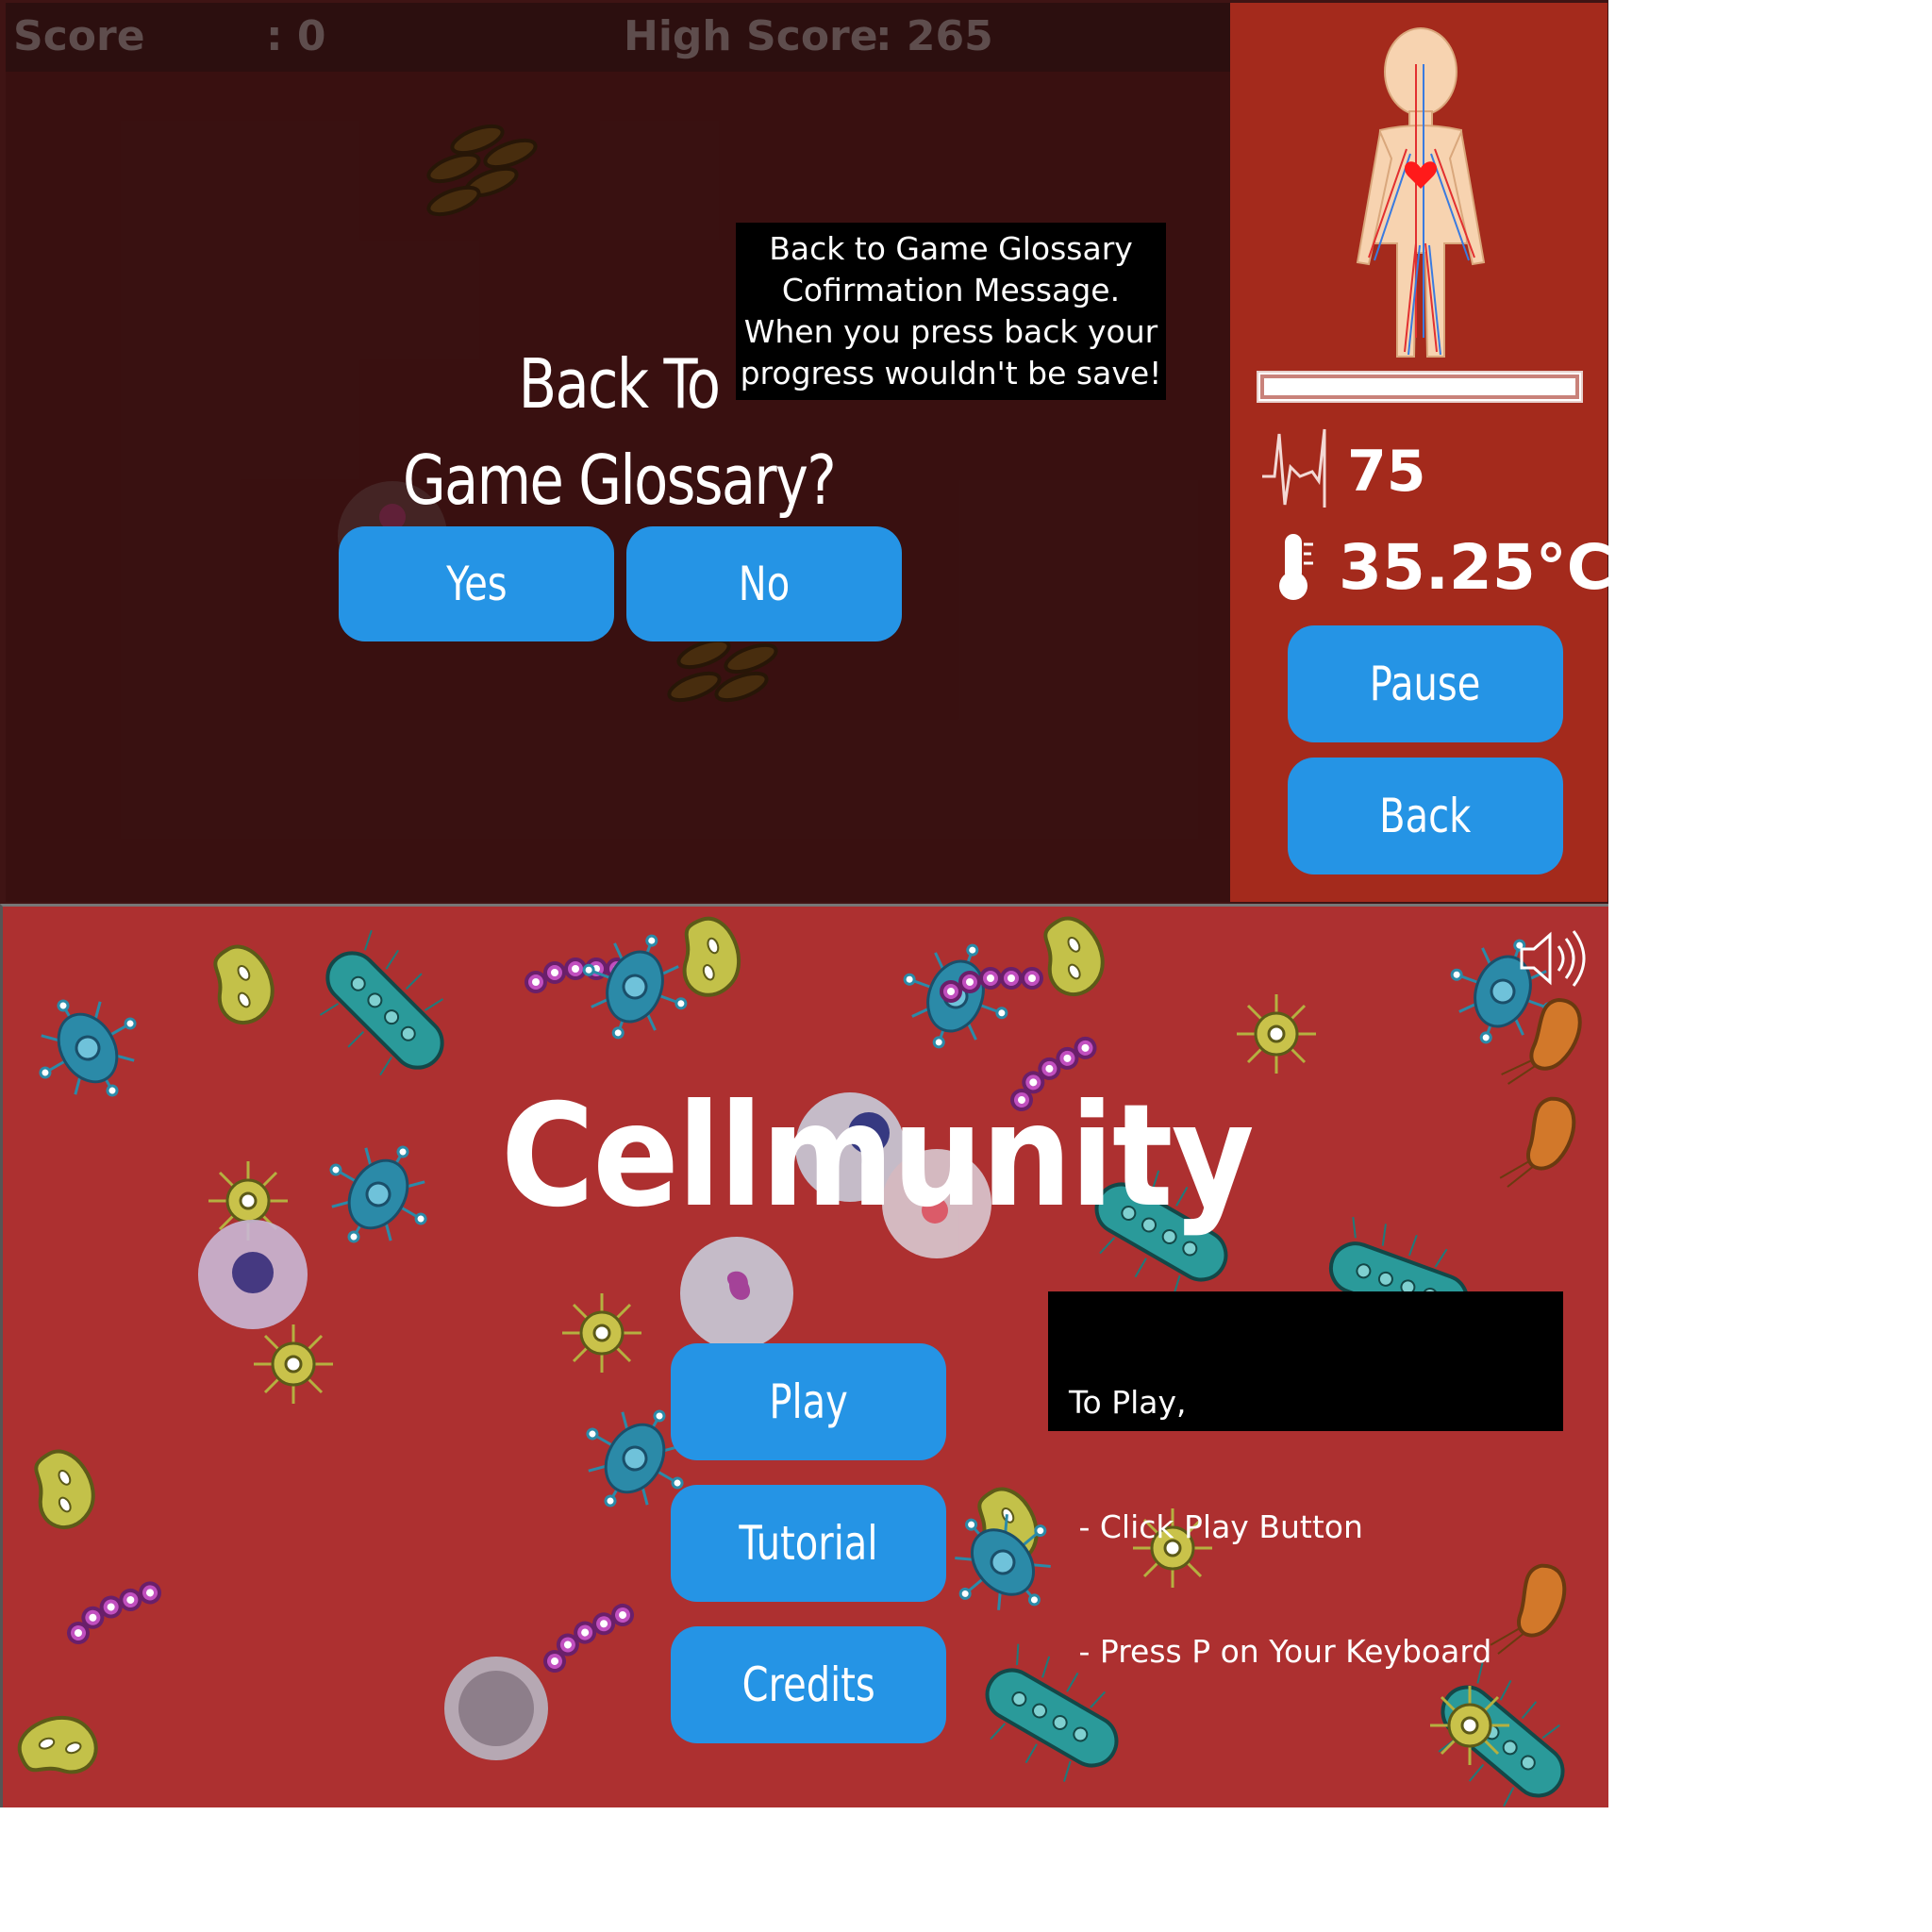 The image size is (1932, 1932). What do you see at coordinates (1425, 816) in the screenshot?
I see `back-button: Back` at bounding box center [1425, 816].